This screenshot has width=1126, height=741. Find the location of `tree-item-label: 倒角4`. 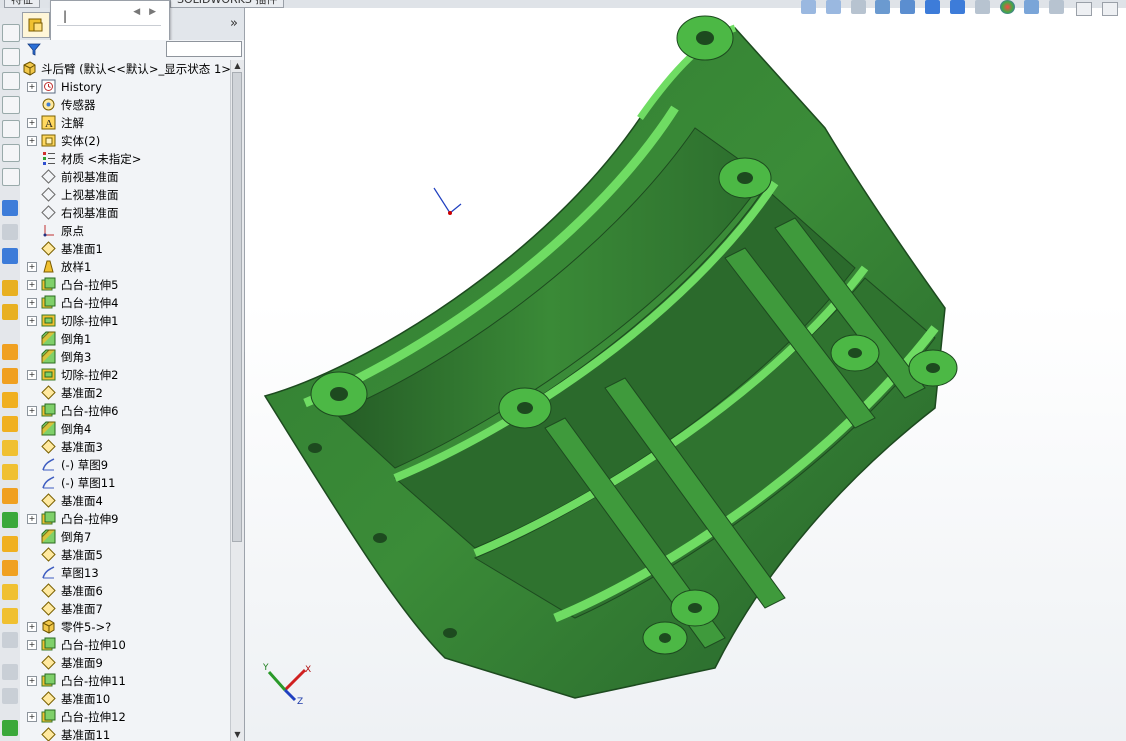

tree-item-label: 倒角4 is located at coordinates (76, 429).